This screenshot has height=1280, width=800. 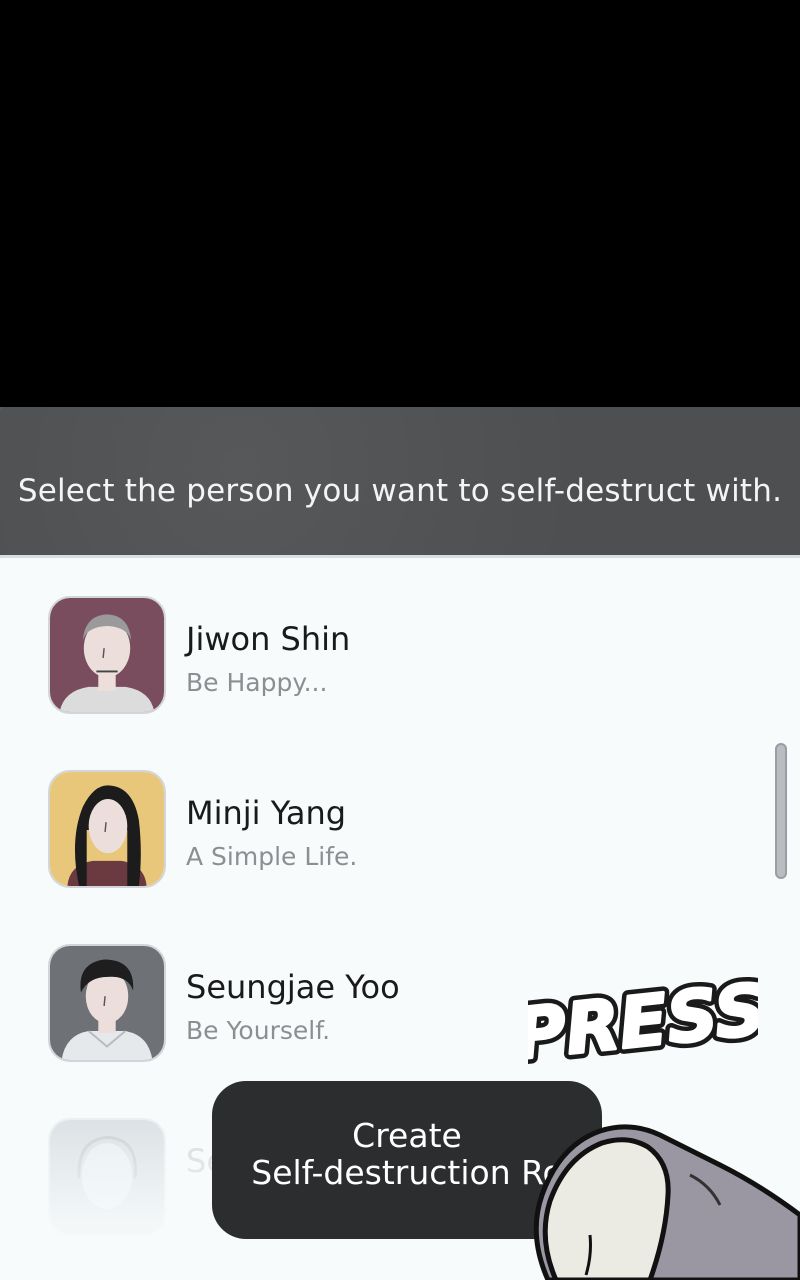 What do you see at coordinates (272, 856) in the screenshot?
I see `contact-status: A Simple Life.` at bounding box center [272, 856].